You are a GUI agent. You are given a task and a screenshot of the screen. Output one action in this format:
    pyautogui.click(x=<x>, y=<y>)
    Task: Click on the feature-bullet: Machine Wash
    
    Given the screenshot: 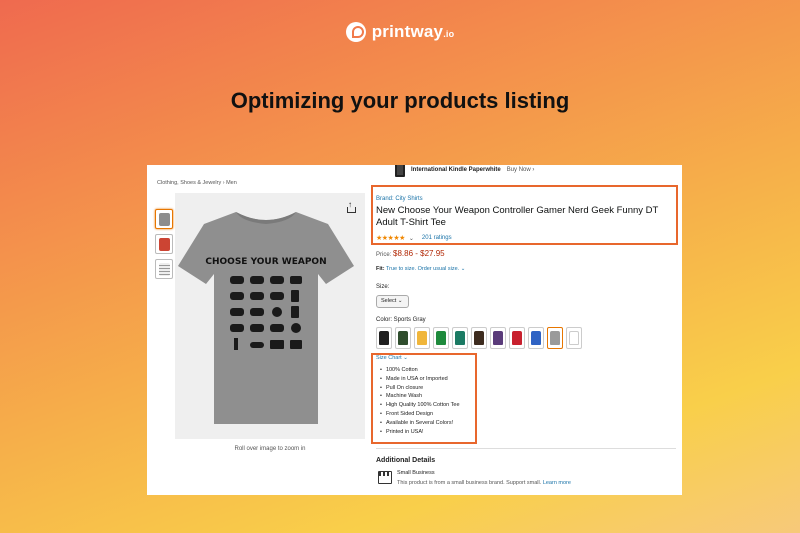 What is the action you would take?
    pyautogui.click(x=420, y=396)
    